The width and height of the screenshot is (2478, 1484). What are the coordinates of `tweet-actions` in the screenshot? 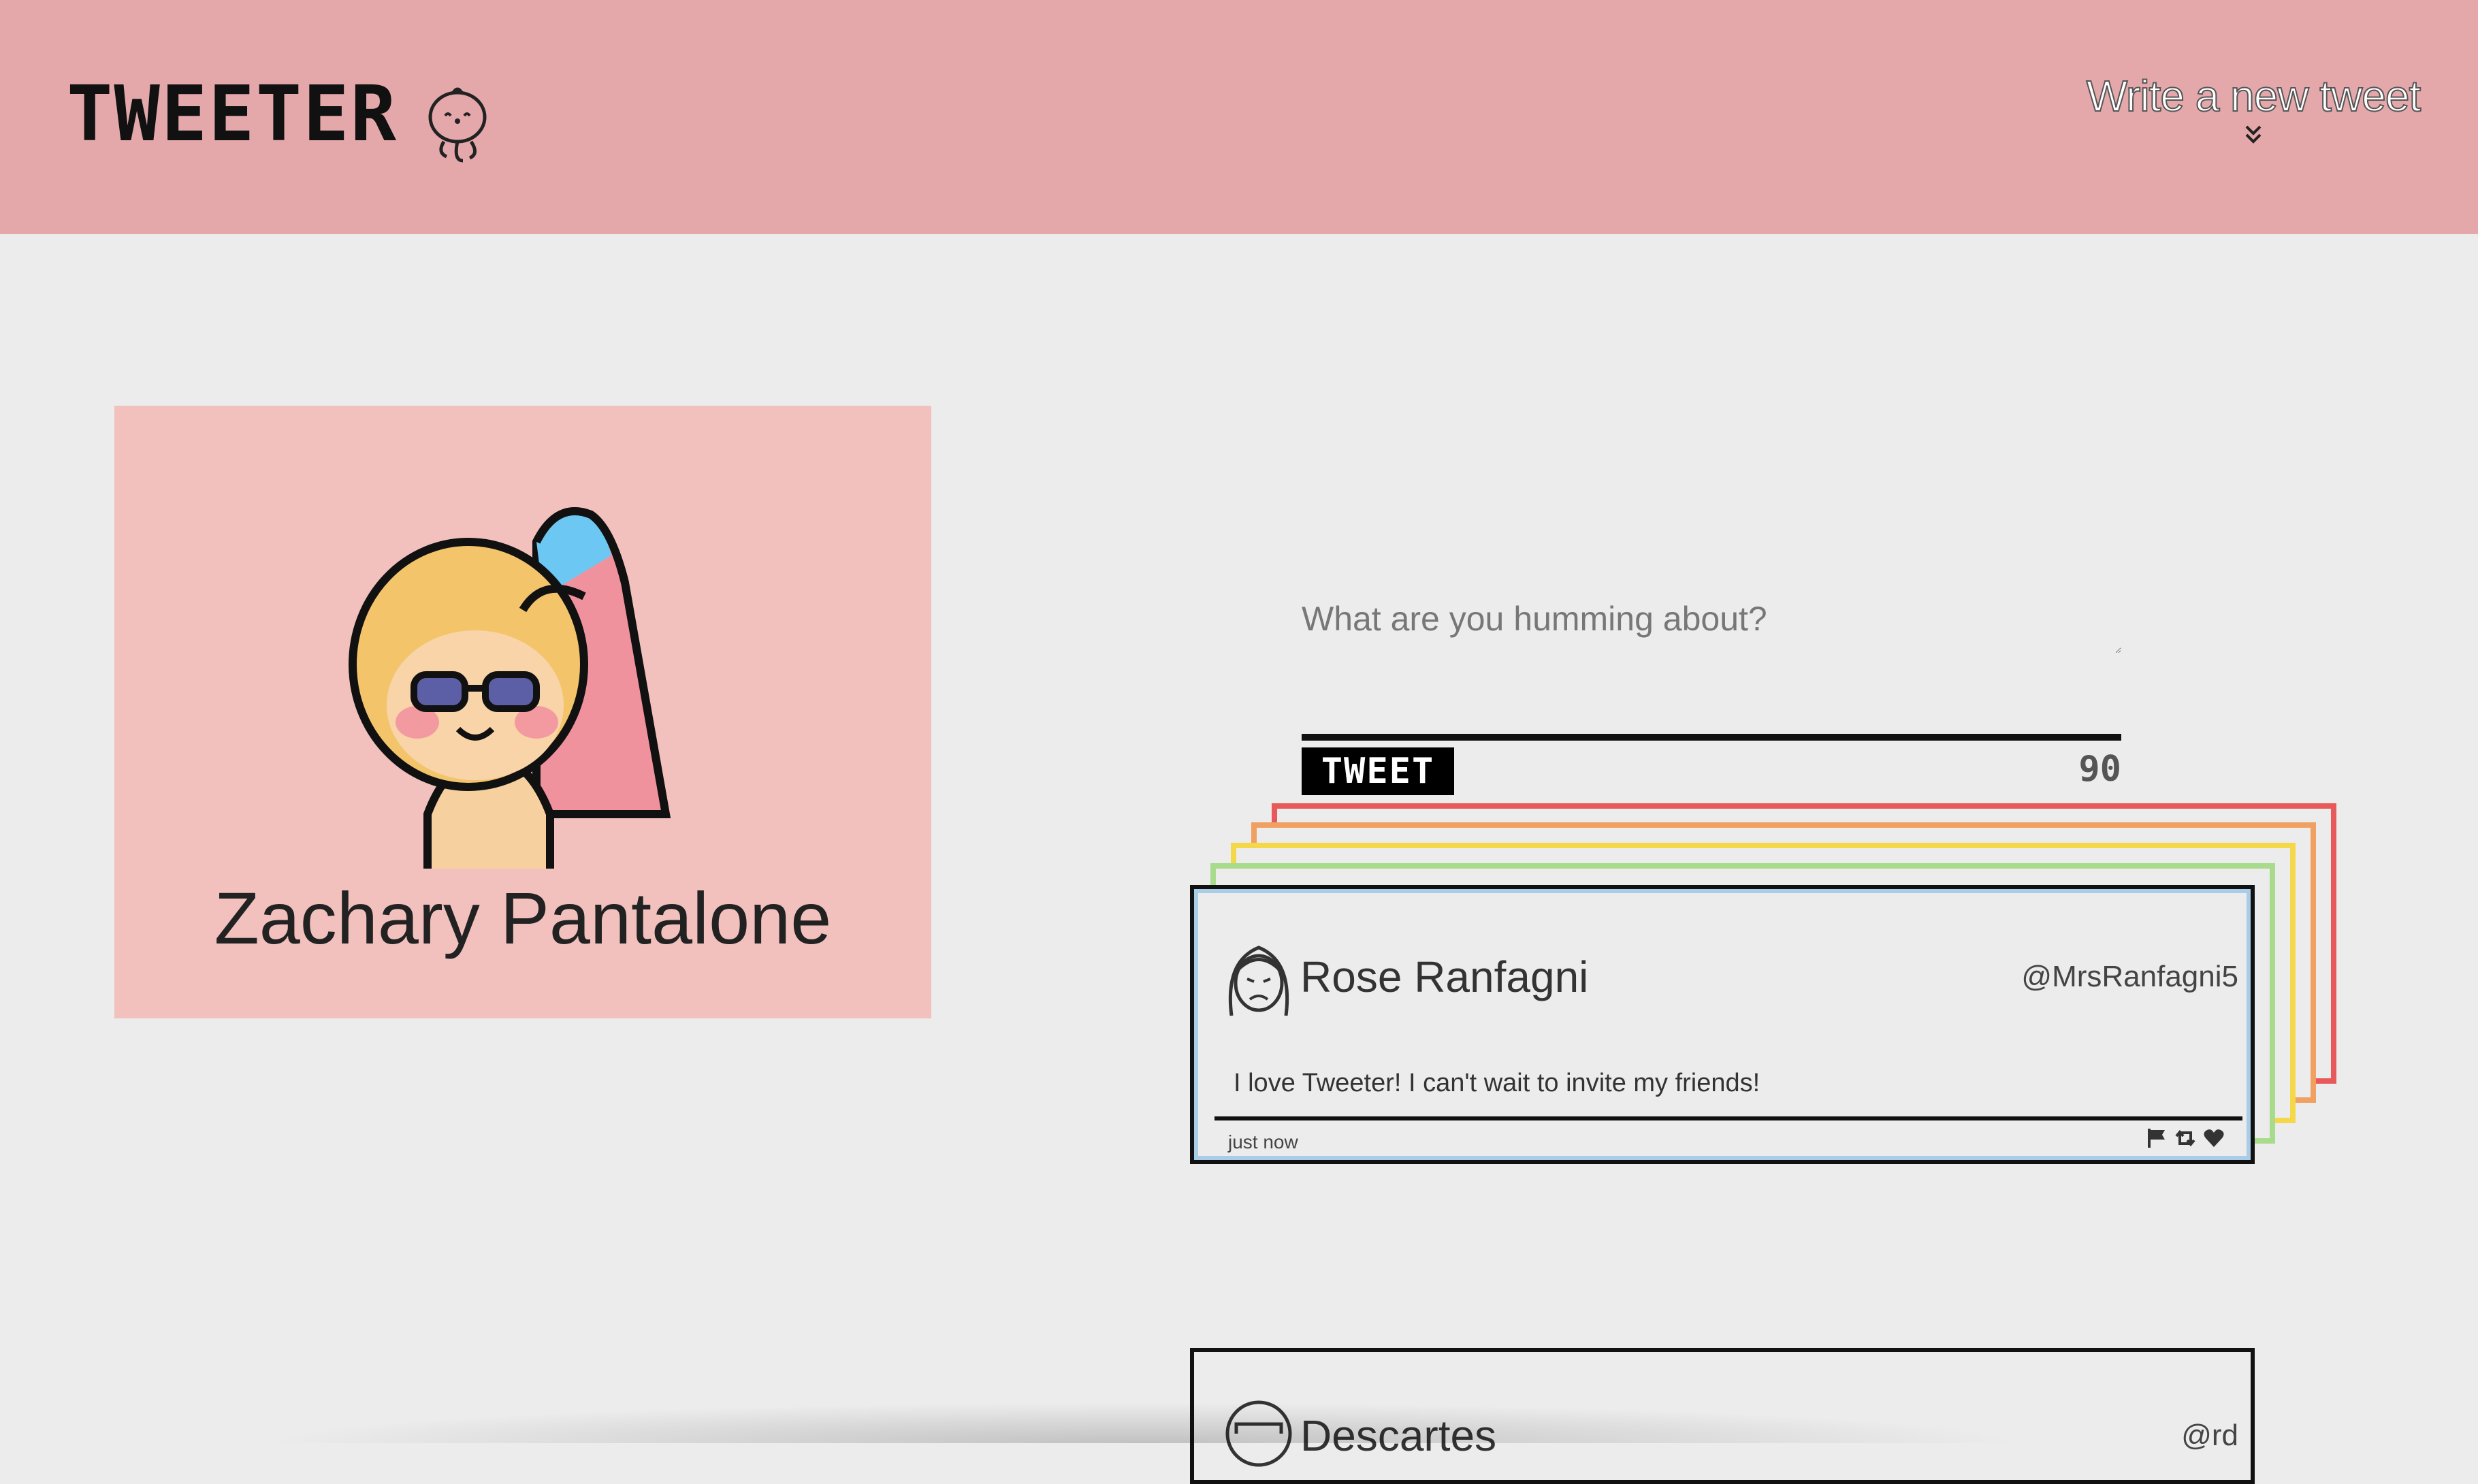 It's located at (2185, 1138).